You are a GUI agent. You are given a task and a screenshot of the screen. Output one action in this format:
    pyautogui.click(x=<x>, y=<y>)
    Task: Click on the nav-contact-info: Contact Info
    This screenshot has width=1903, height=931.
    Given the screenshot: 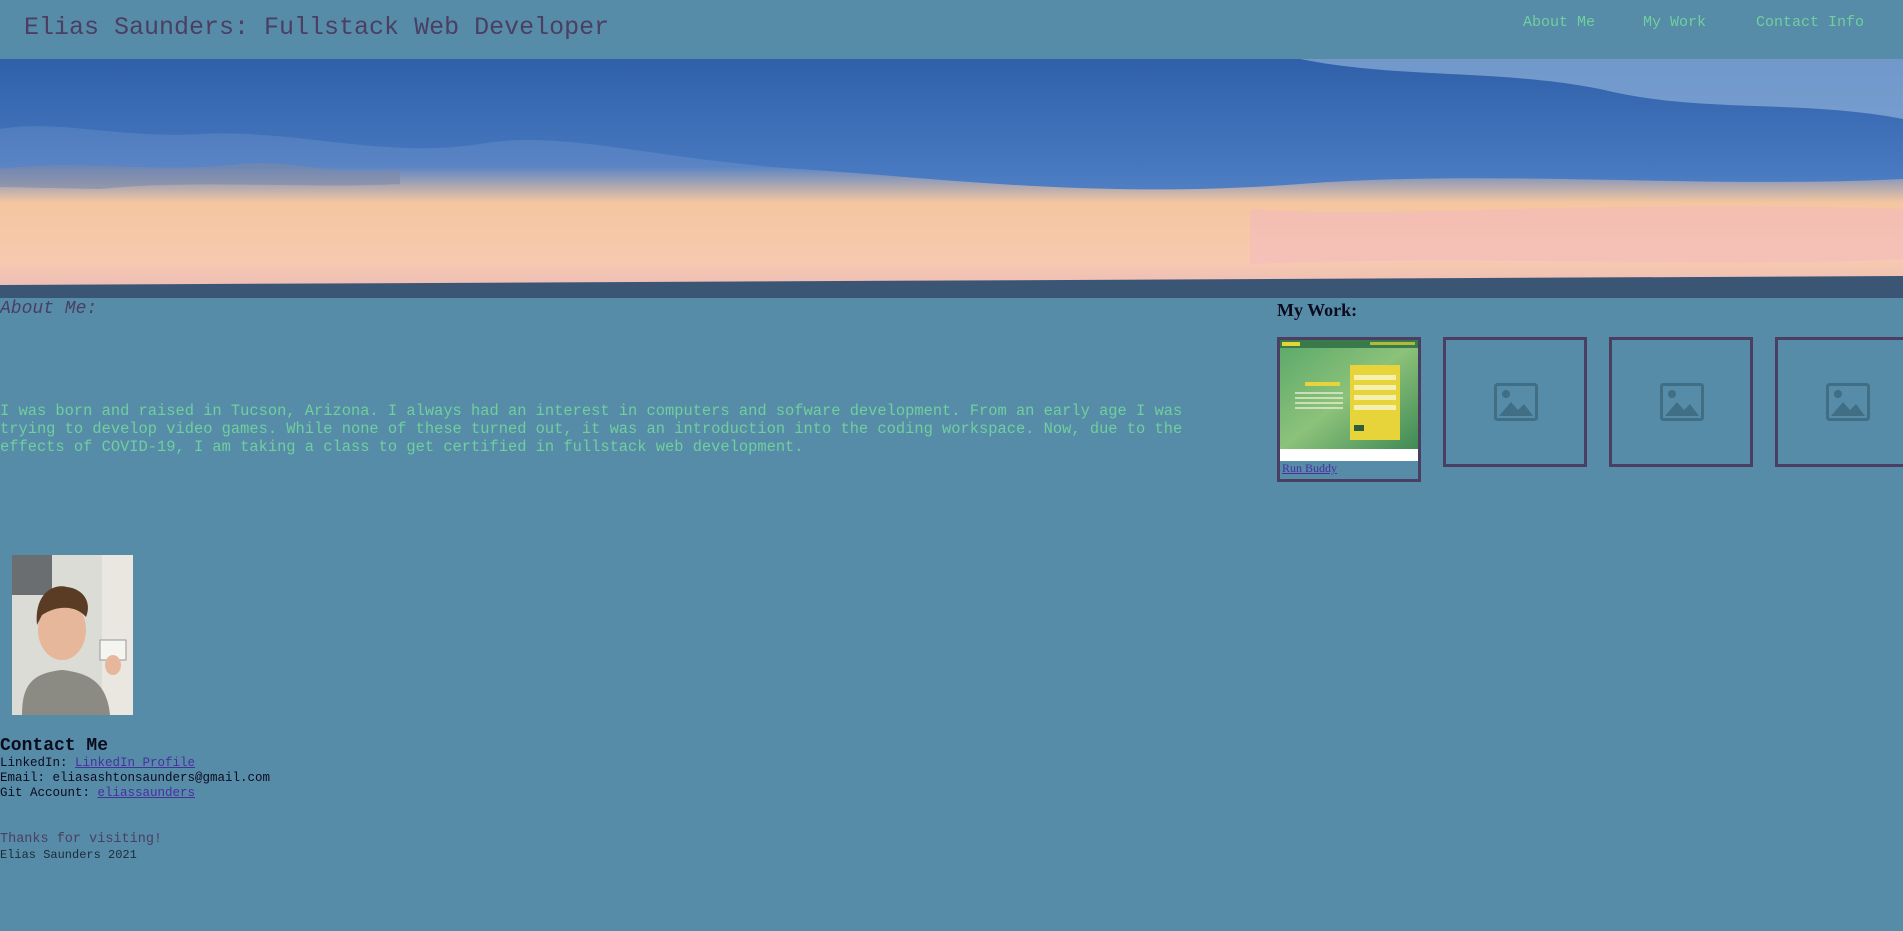 What is the action you would take?
    pyautogui.click(x=1810, y=22)
    